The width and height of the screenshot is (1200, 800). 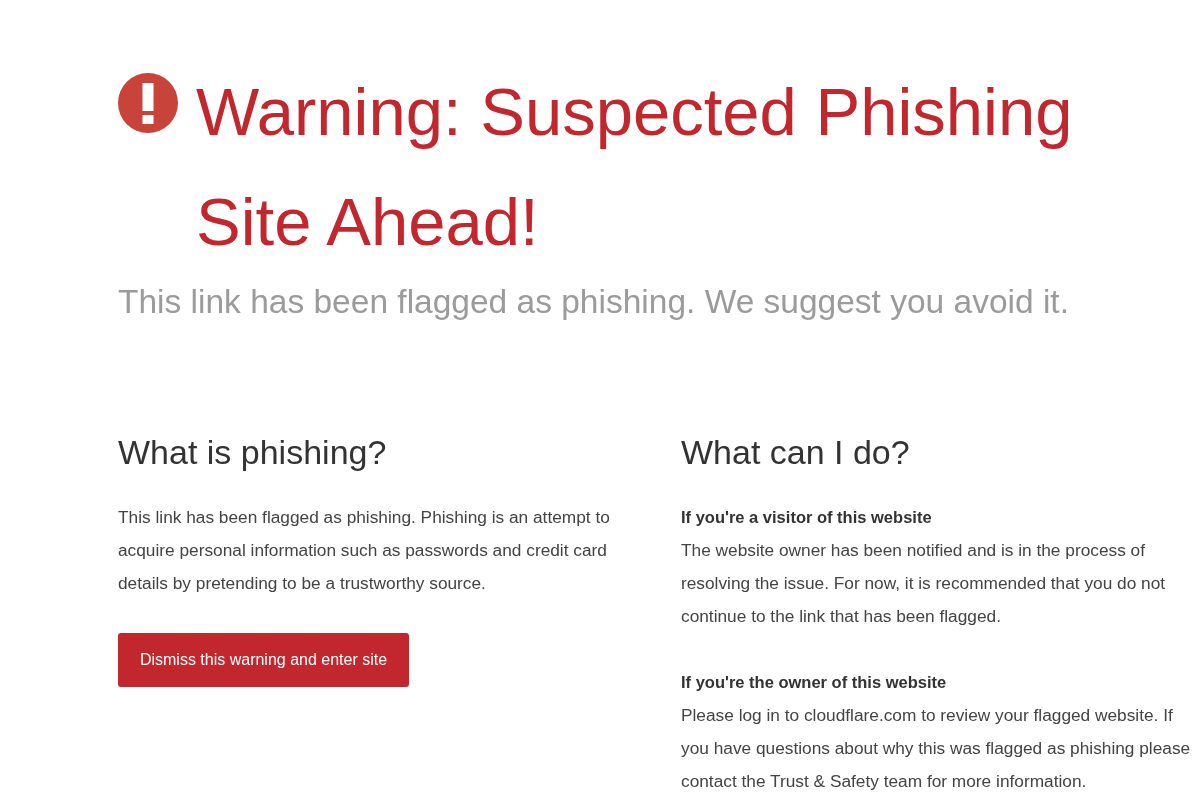 What do you see at coordinates (364, 550) in the screenshot?
I see `body-text: This link has been flagged as phishing. Phishing is an attempt to acquire personal information such as passwords and credit card details by pretending to be a trustworthy source.` at bounding box center [364, 550].